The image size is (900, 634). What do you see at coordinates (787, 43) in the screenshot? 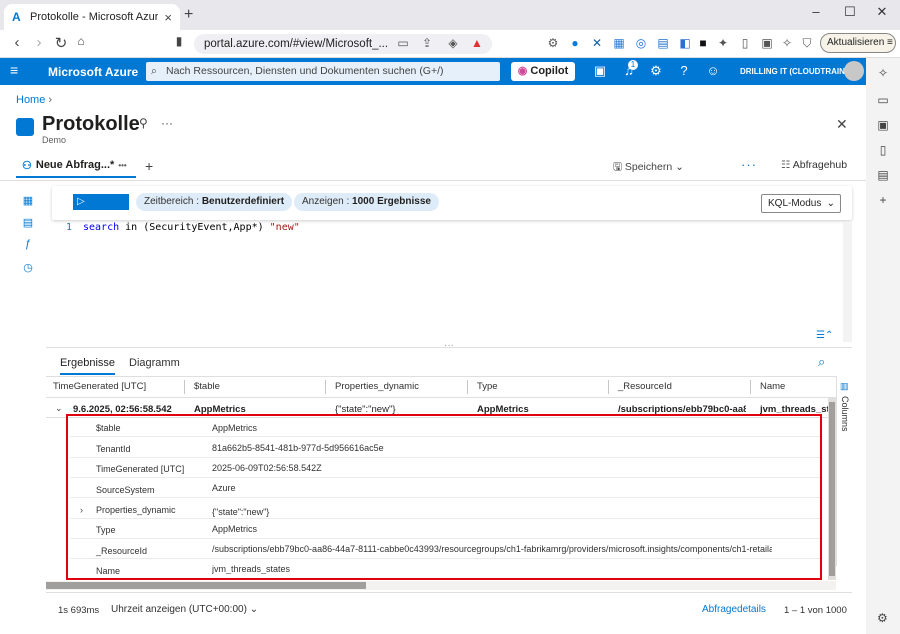
I see `leo-icon: ✧` at bounding box center [787, 43].